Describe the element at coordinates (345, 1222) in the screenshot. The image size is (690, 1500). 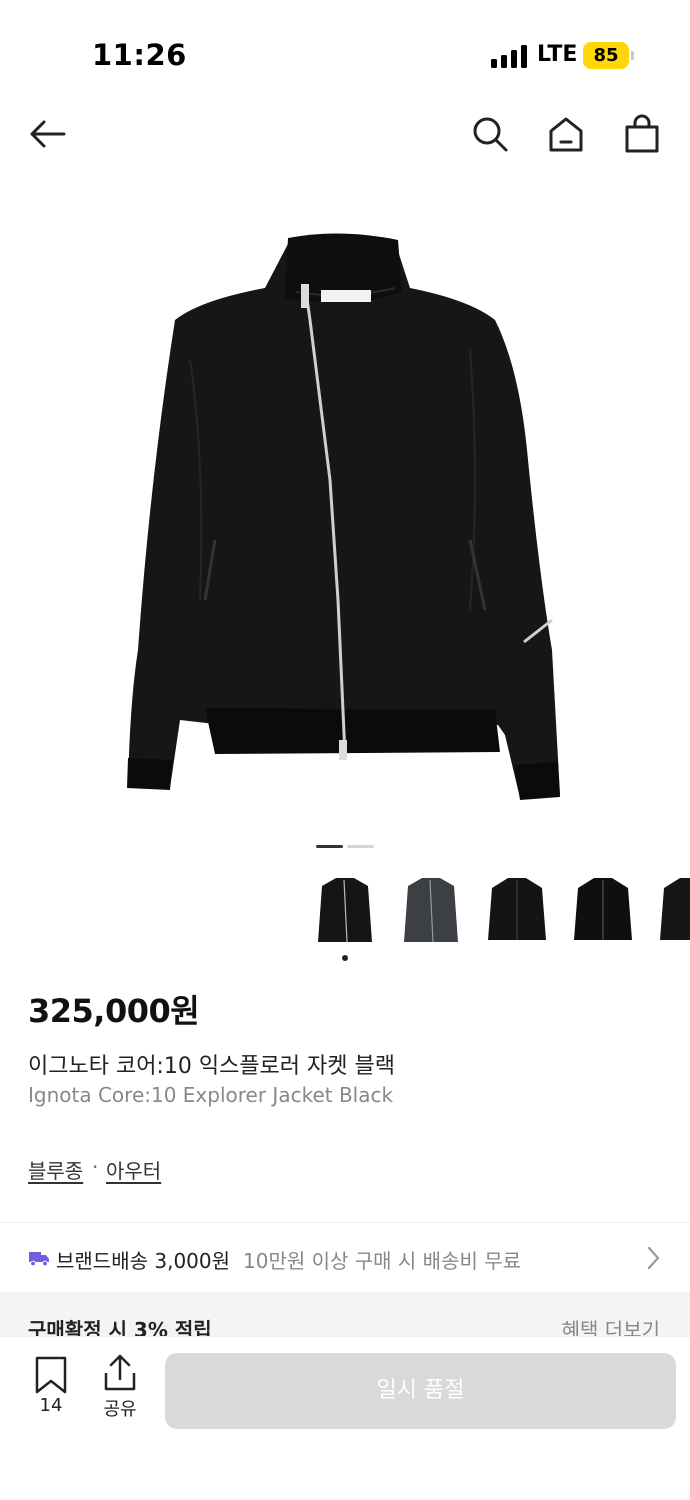
I see `section-divider` at that location.